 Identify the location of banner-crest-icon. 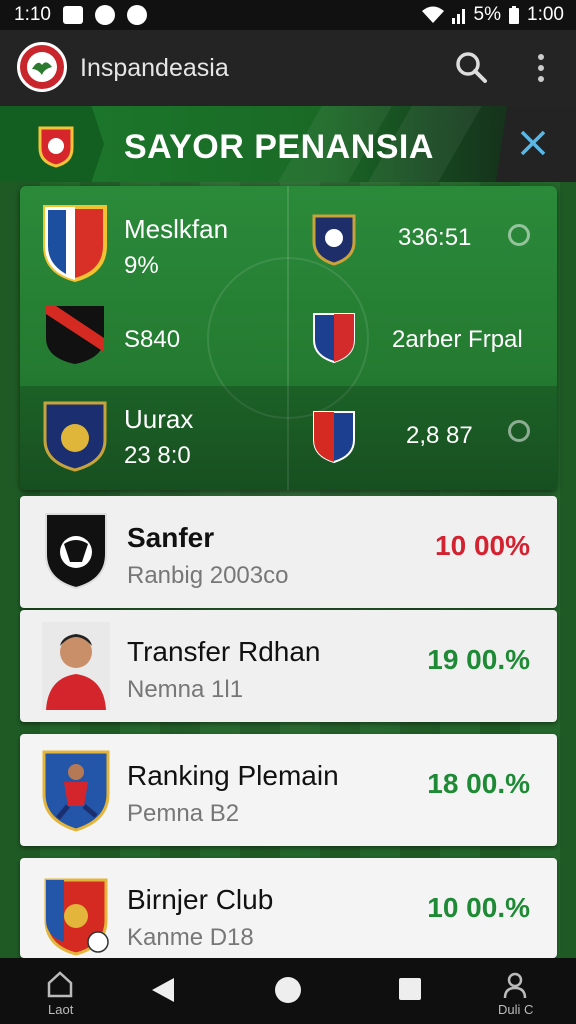
(56, 147).